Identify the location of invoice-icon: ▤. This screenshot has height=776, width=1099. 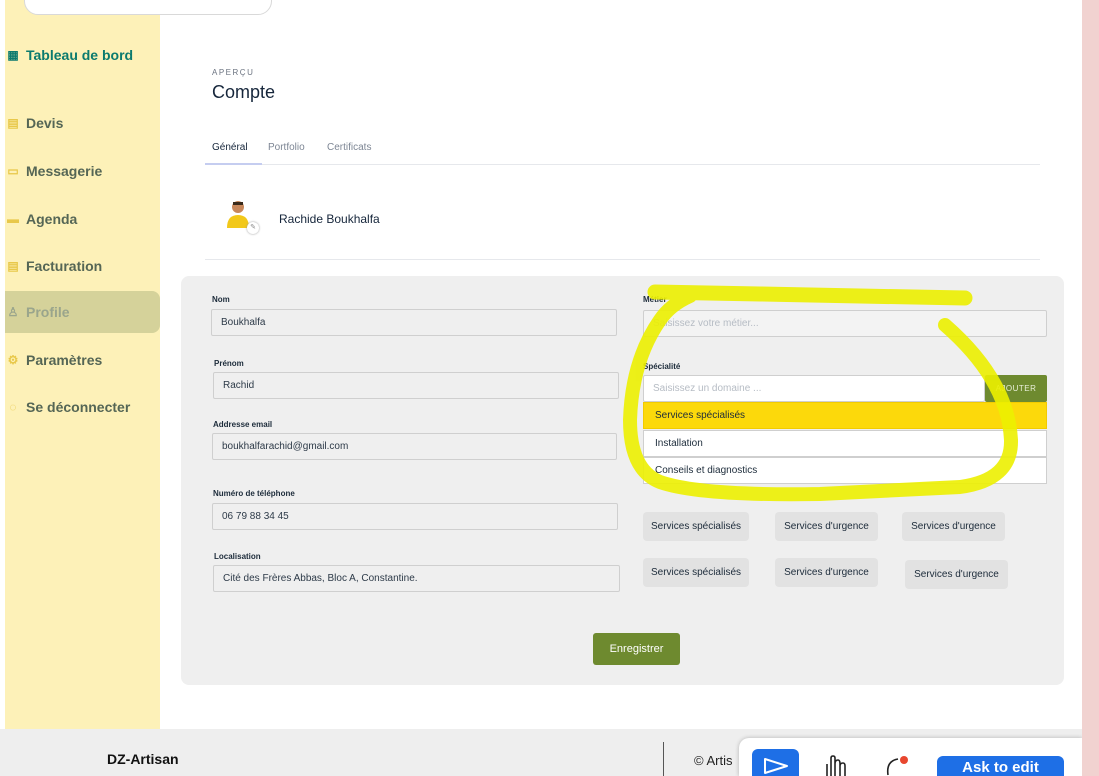
(13, 266).